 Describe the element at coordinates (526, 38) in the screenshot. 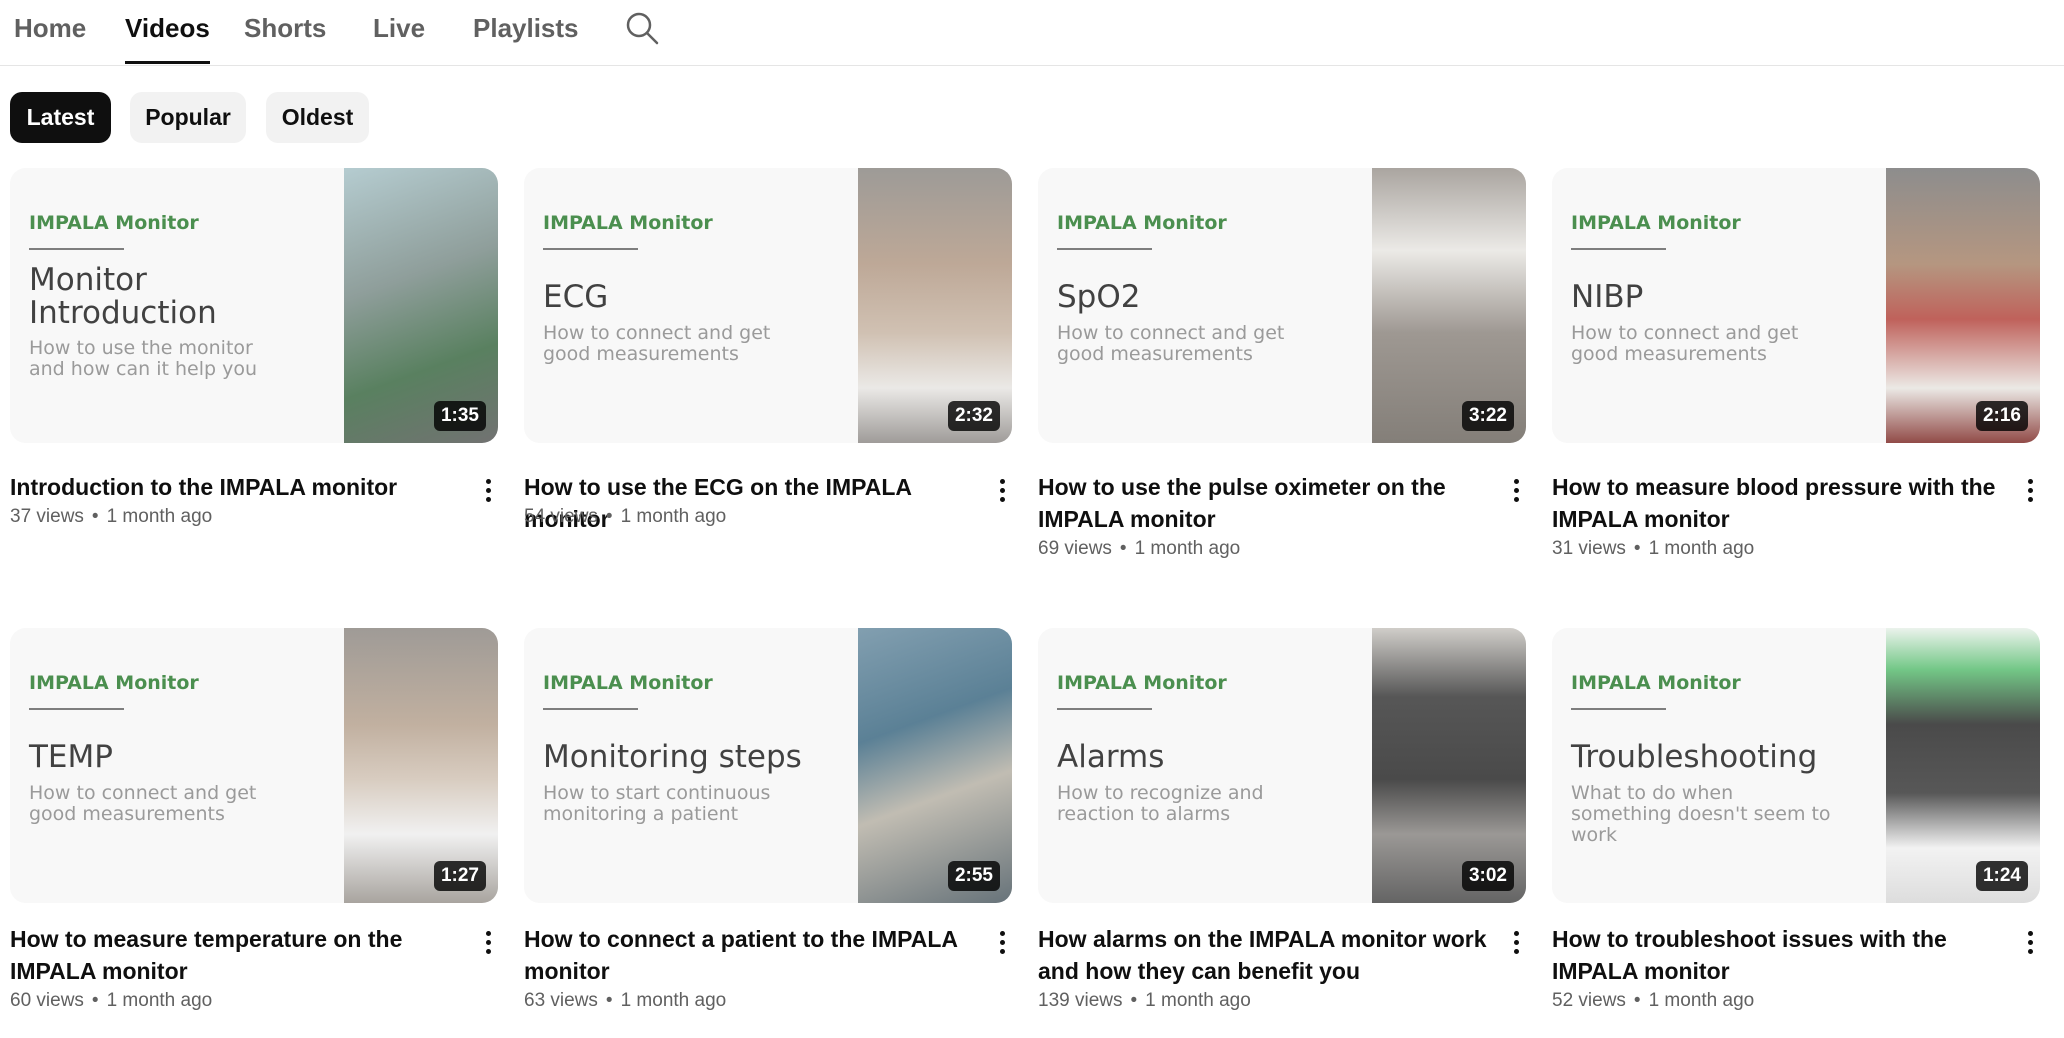

I see `tab-playlists: Playlists` at that location.